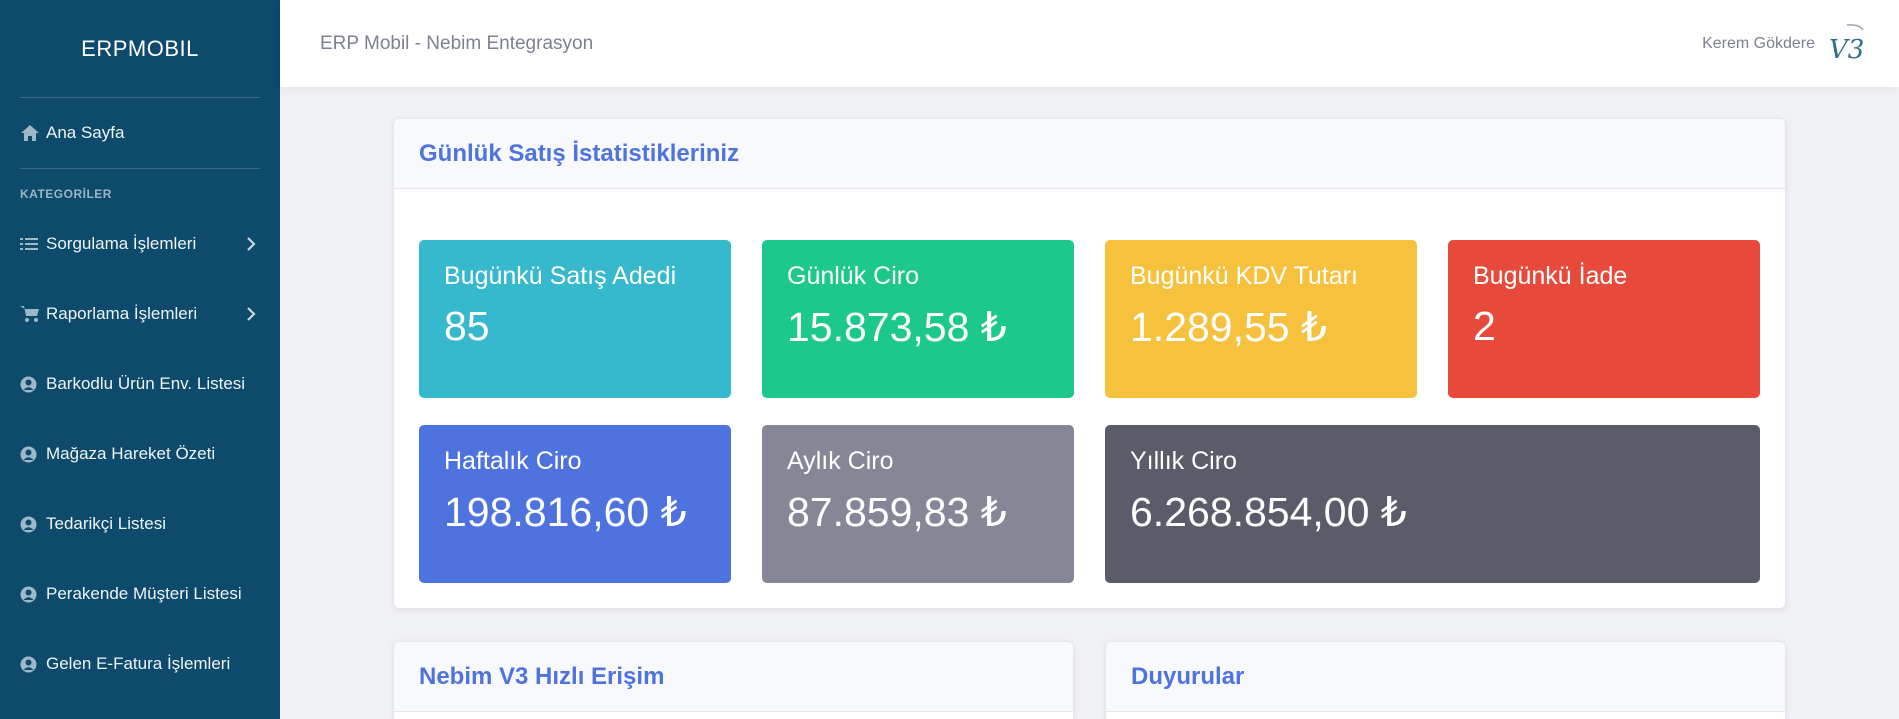 Image resolution: width=1899 pixels, height=719 pixels. I want to click on sidebar-item-label: Raporlama İşlemleri, so click(122, 313).